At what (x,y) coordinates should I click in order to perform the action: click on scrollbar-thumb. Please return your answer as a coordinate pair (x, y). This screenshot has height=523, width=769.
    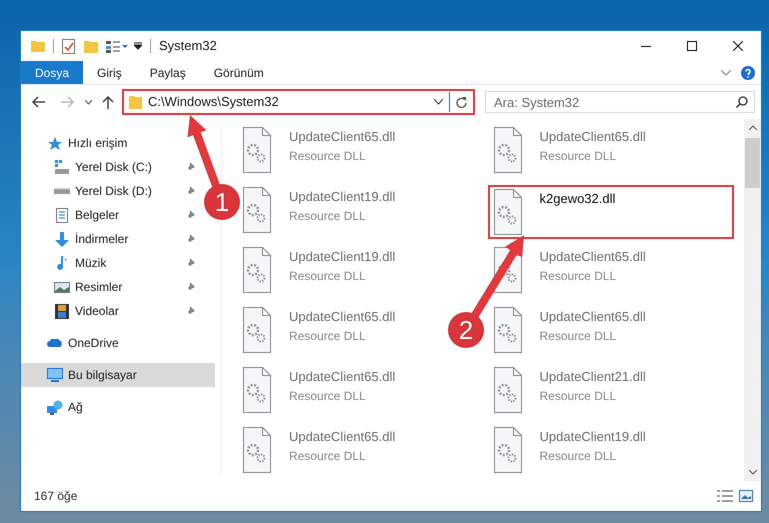
    Looking at the image, I should click on (752, 163).